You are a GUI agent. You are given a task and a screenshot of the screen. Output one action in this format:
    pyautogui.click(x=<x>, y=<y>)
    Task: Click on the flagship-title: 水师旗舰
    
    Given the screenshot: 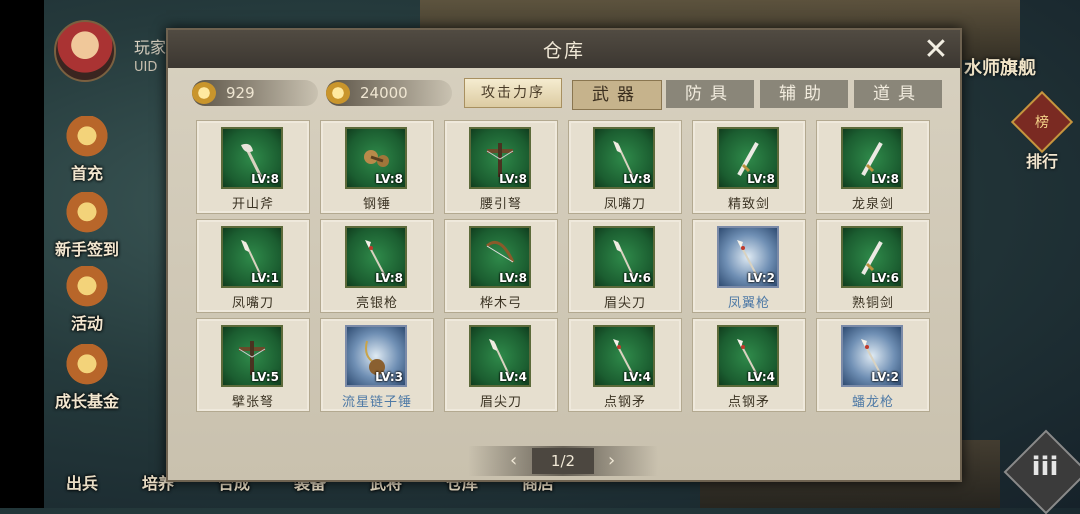 What is the action you would take?
    pyautogui.click(x=1000, y=67)
    